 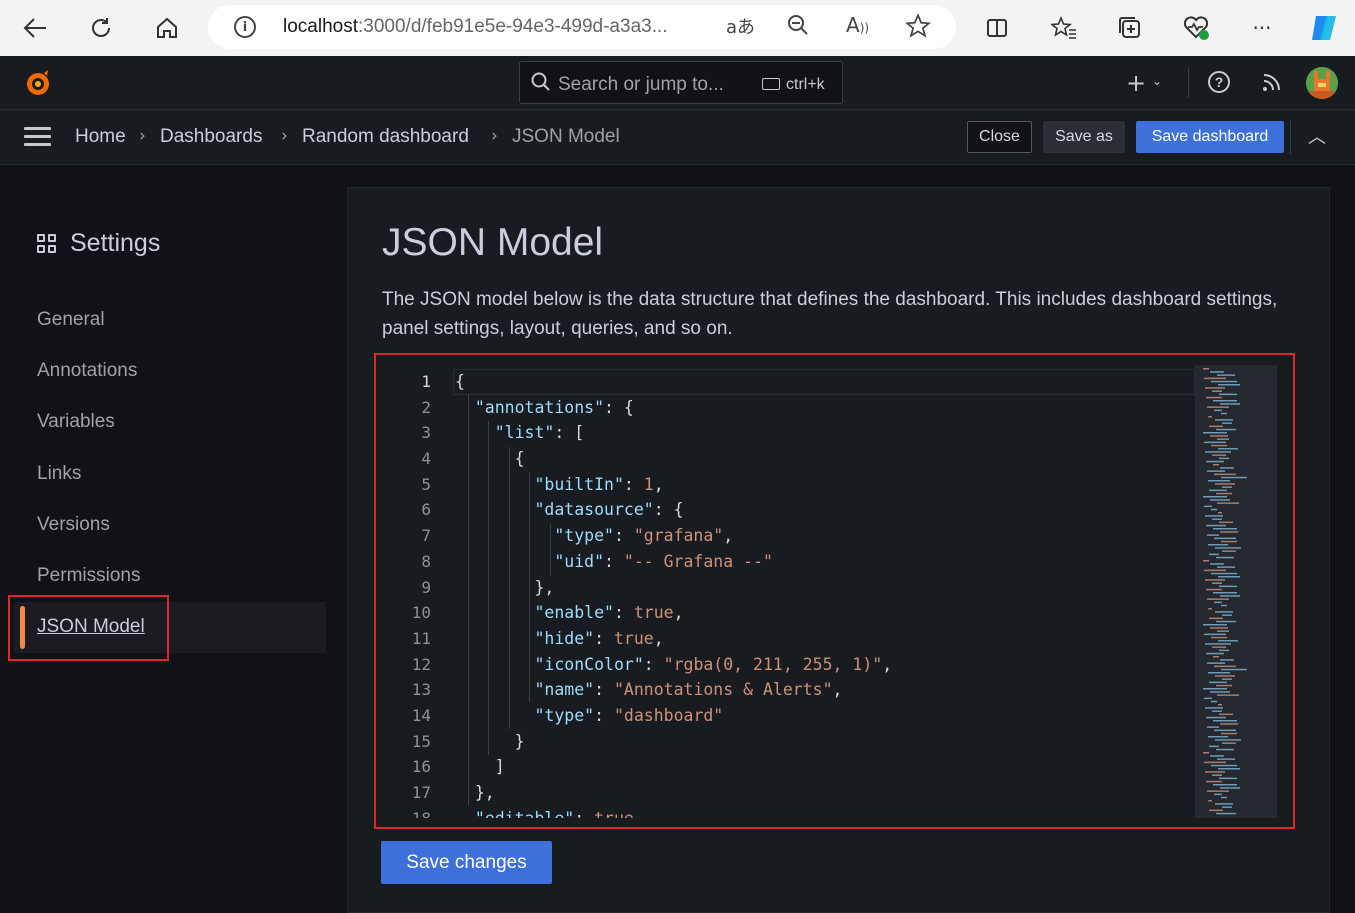 What do you see at coordinates (1196, 28) in the screenshot?
I see `browser-essentials-icon` at bounding box center [1196, 28].